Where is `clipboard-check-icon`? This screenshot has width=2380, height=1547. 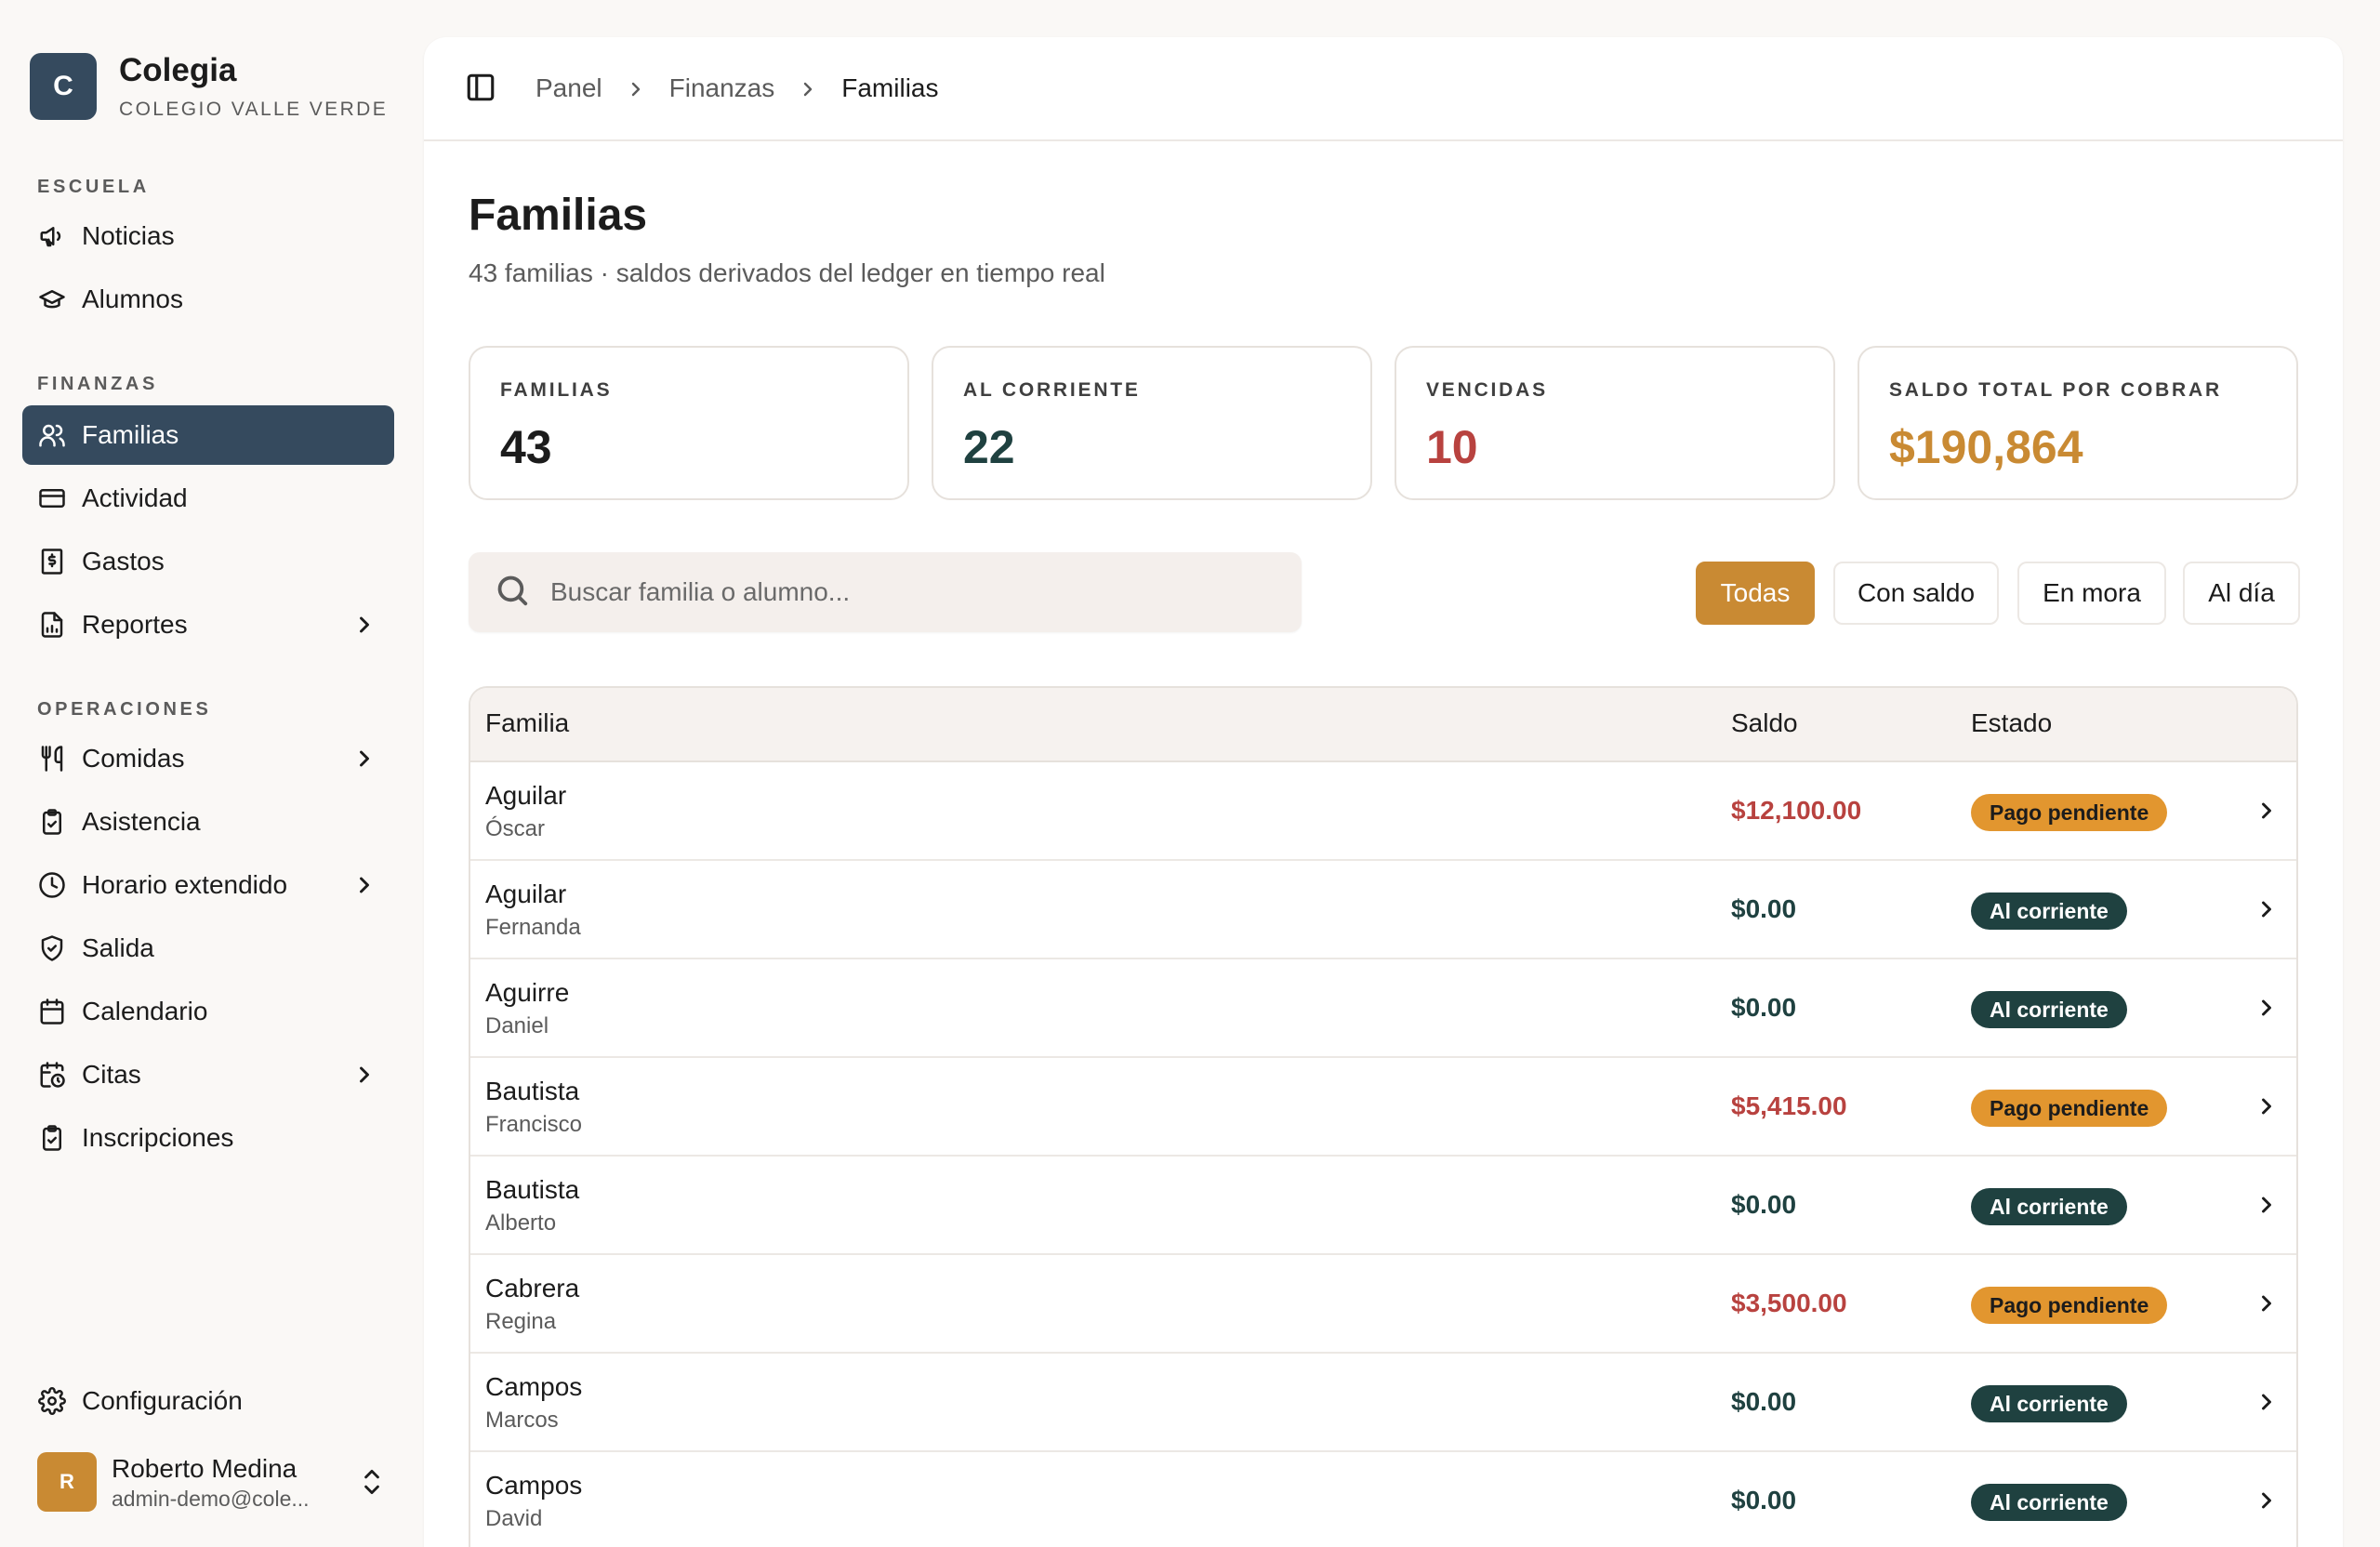 clipboard-check-icon is located at coordinates (52, 822).